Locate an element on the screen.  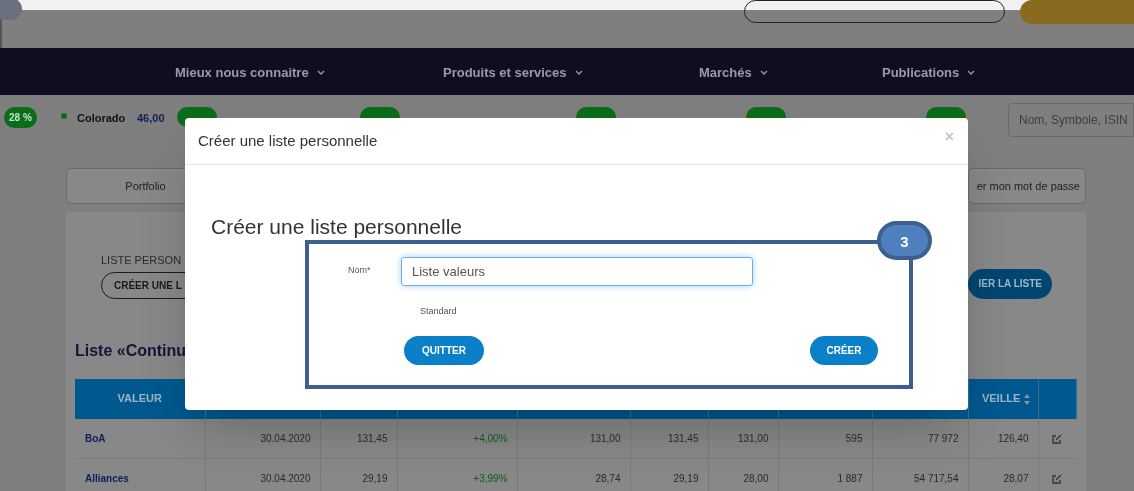
list-title: Liste «Continu is located at coordinates (131, 350).